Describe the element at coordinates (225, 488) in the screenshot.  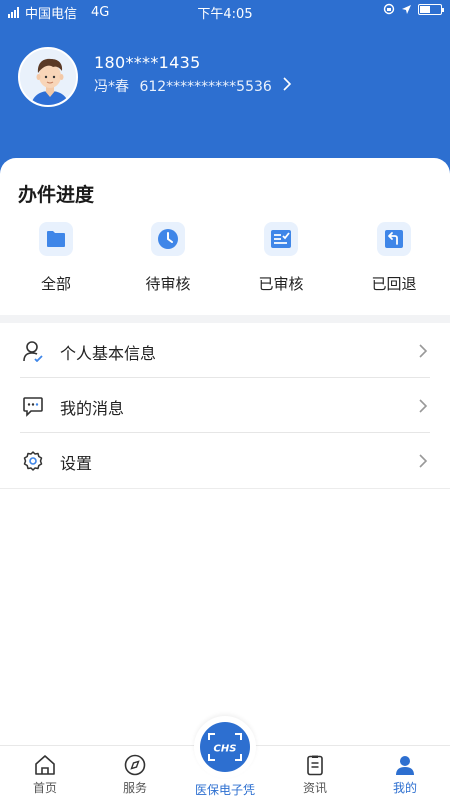
I see `menu-divider` at that location.